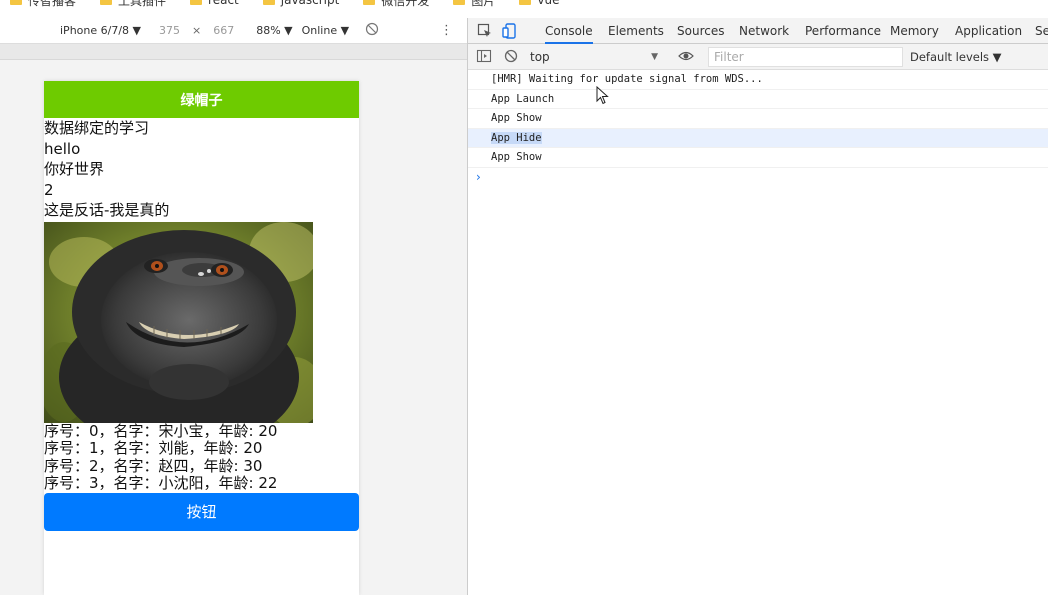  I want to click on tab-application: Application, so click(988, 31).